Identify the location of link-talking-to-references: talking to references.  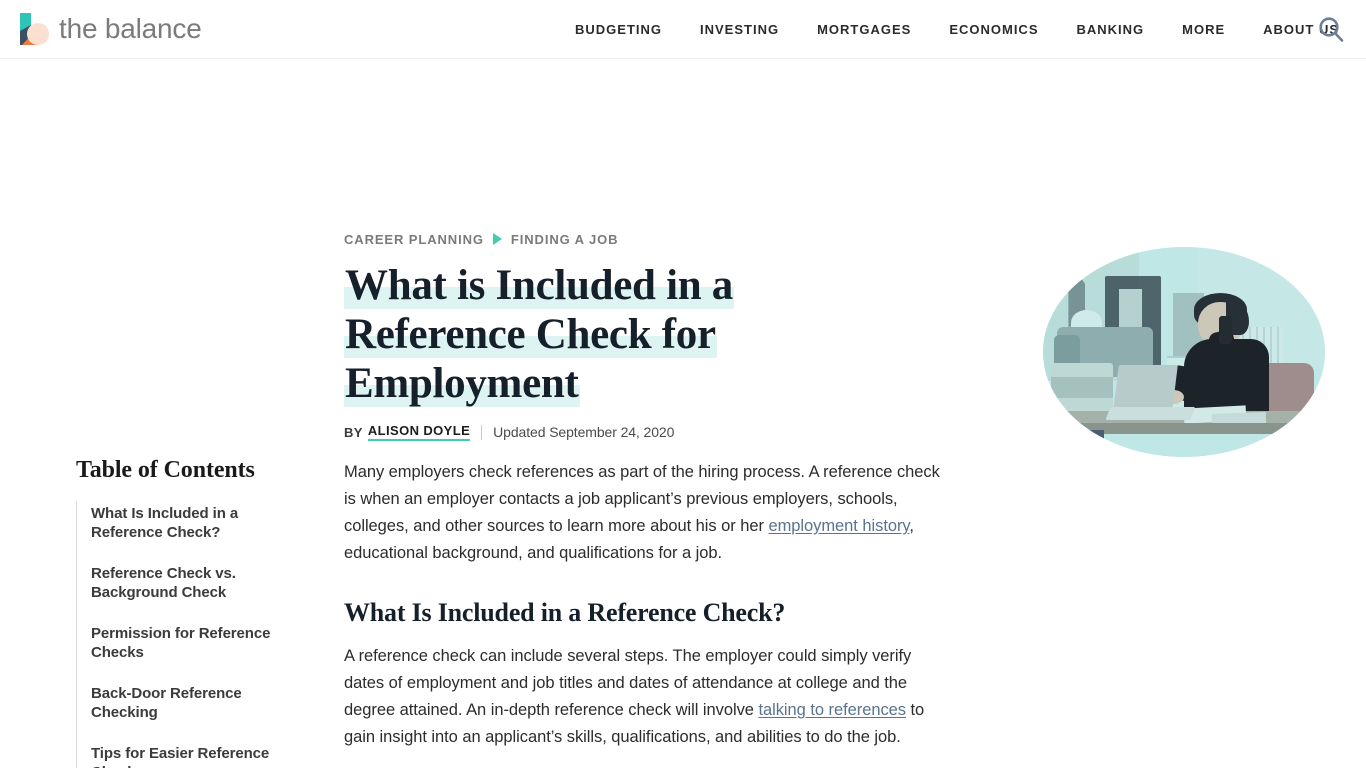
(832, 710).